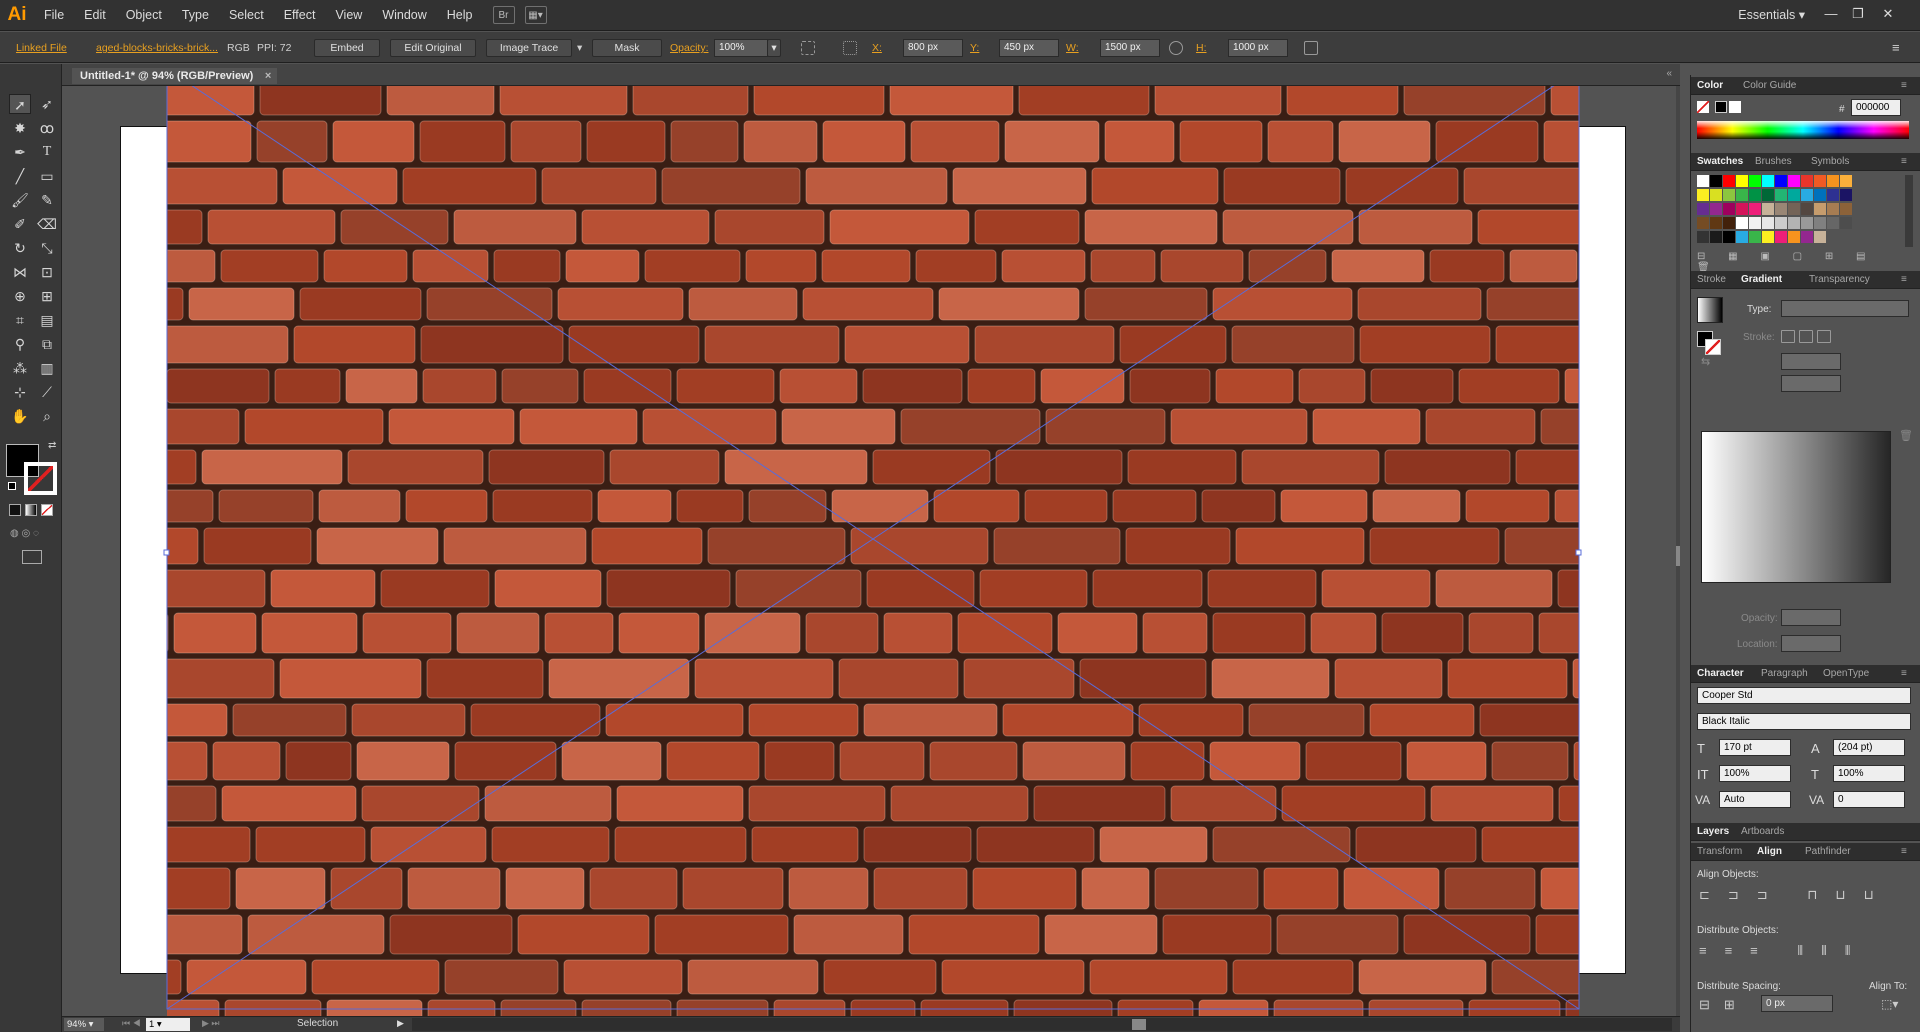 The width and height of the screenshot is (1920, 1032). What do you see at coordinates (47, 152) in the screenshot?
I see `type-tool-icon: T` at bounding box center [47, 152].